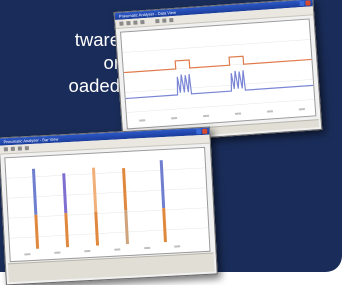 The height and width of the screenshot is (285, 342). Describe the element at coordinates (217, 64) in the screenshot. I see `trace-line-red` at that location.